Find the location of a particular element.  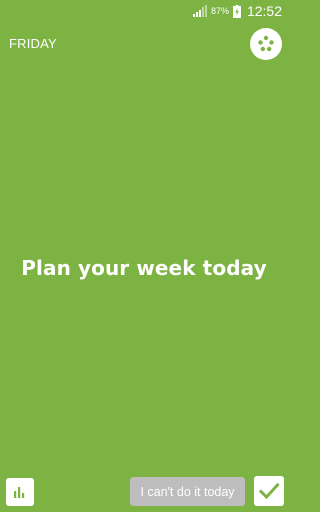

menu-button is located at coordinates (266, 44).